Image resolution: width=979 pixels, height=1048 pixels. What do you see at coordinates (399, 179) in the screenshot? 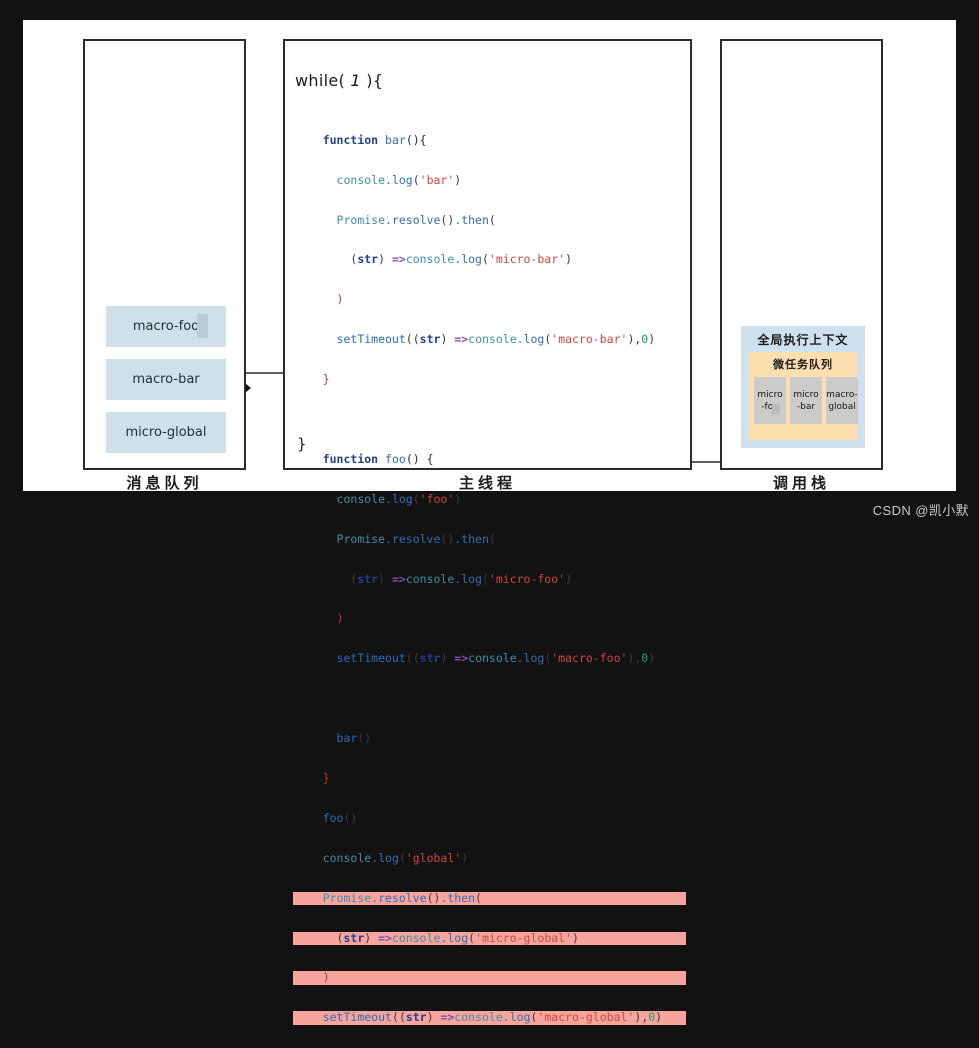
I see `code-line: console.log('bar')` at bounding box center [399, 179].